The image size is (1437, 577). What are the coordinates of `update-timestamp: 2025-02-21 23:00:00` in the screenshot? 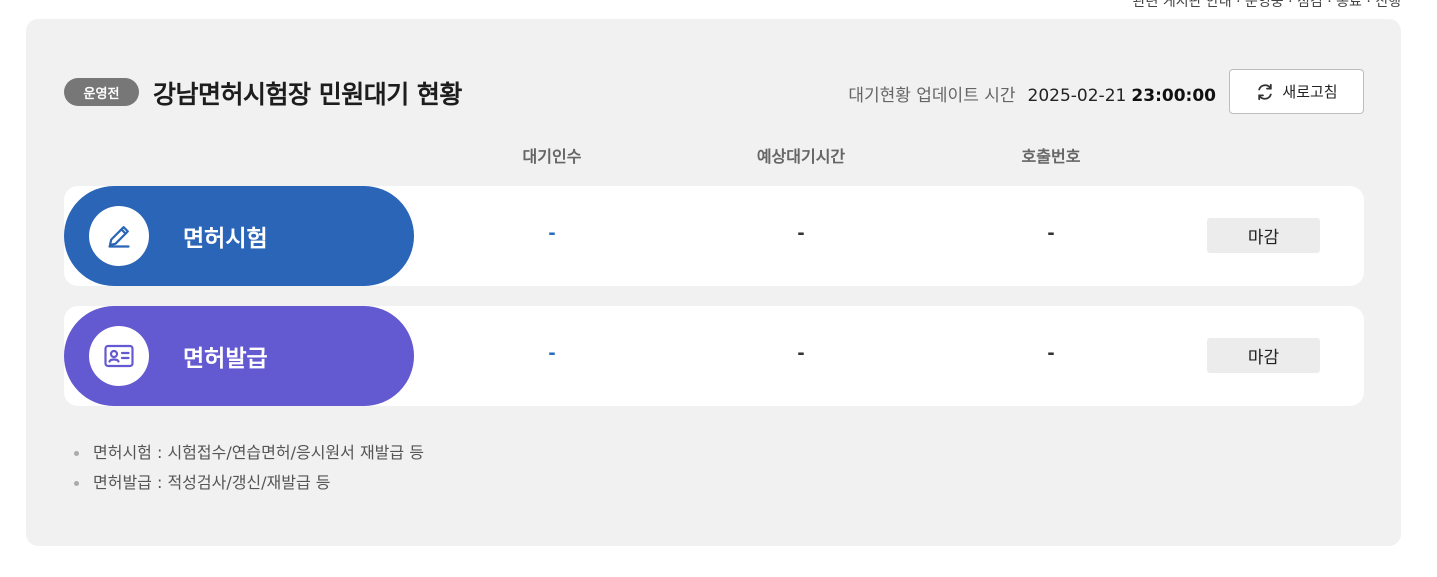 It's located at (1122, 96).